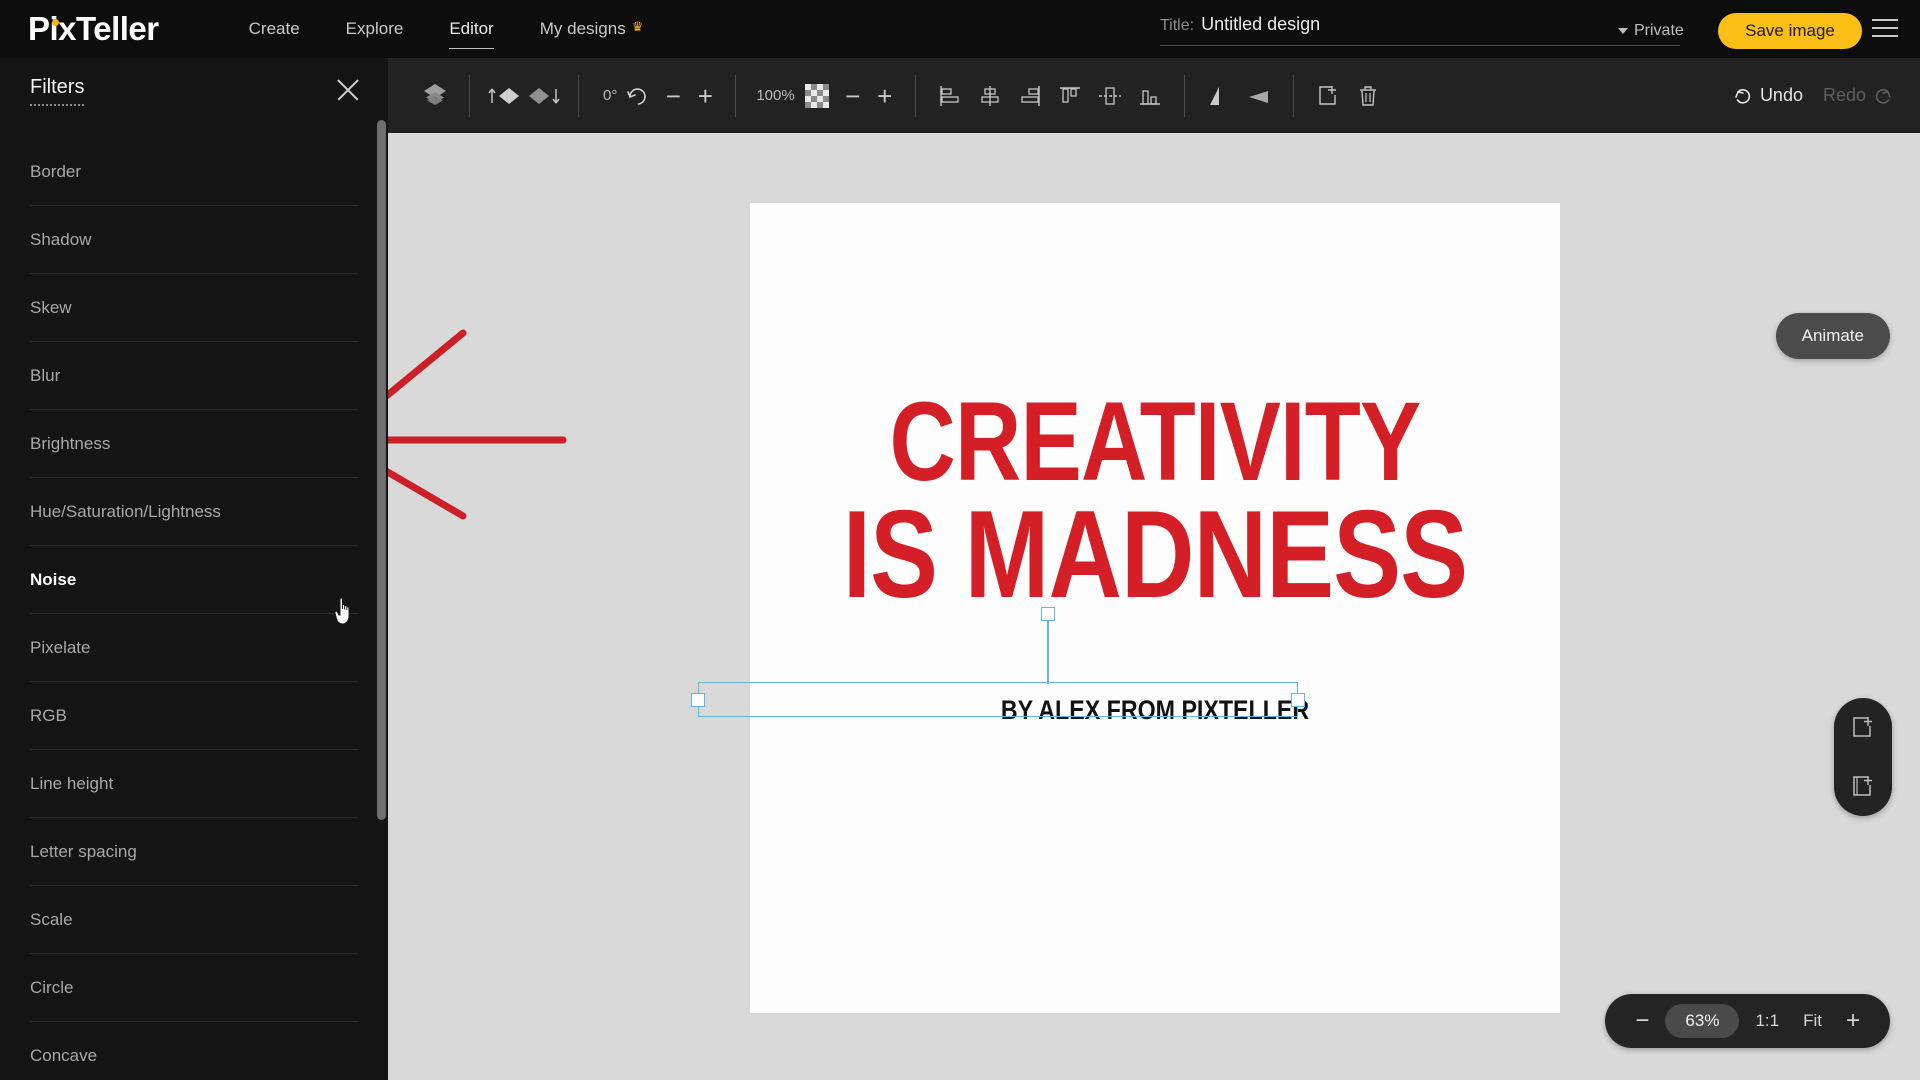 The height and width of the screenshot is (1080, 1920). I want to click on filter-item-border: Border, so click(194, 172).